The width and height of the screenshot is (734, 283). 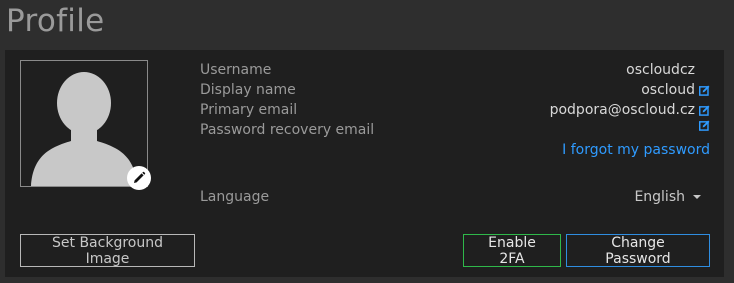 I want to click on caret-down-icon, so click(x=697, y=197).